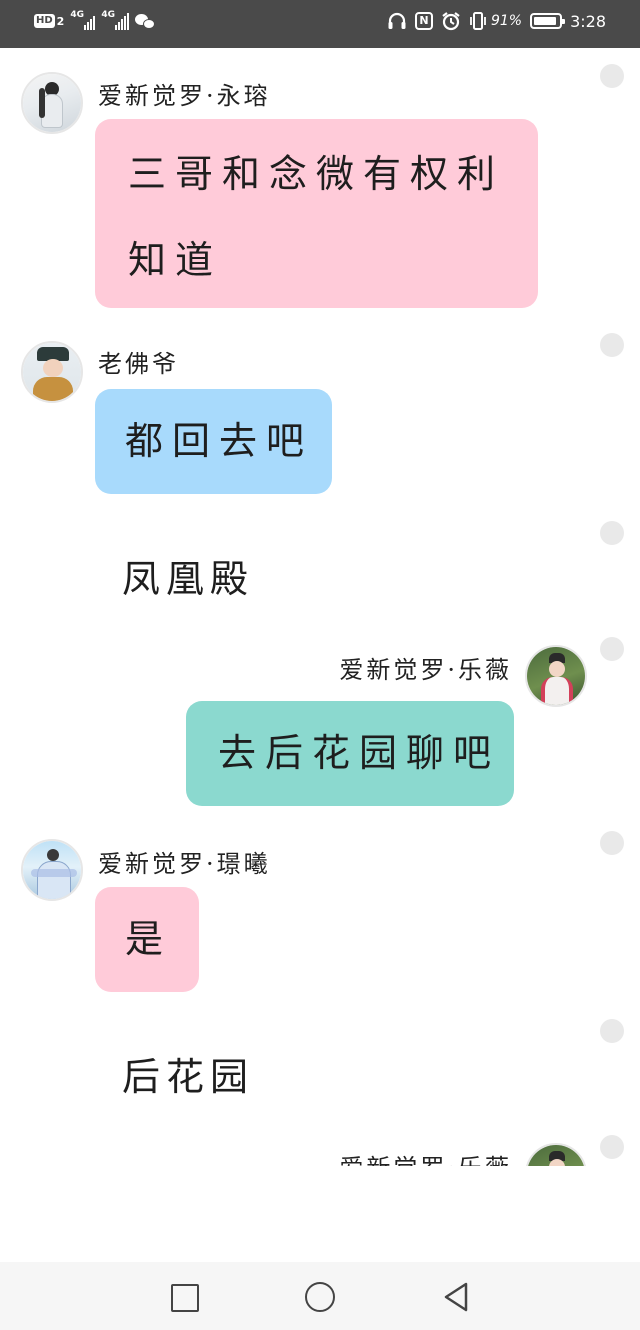 This screenshot has height=1330, width=640. Describe the element at coordinates (397, 20) in the screenshot. I see `headphones-icon` at that location.